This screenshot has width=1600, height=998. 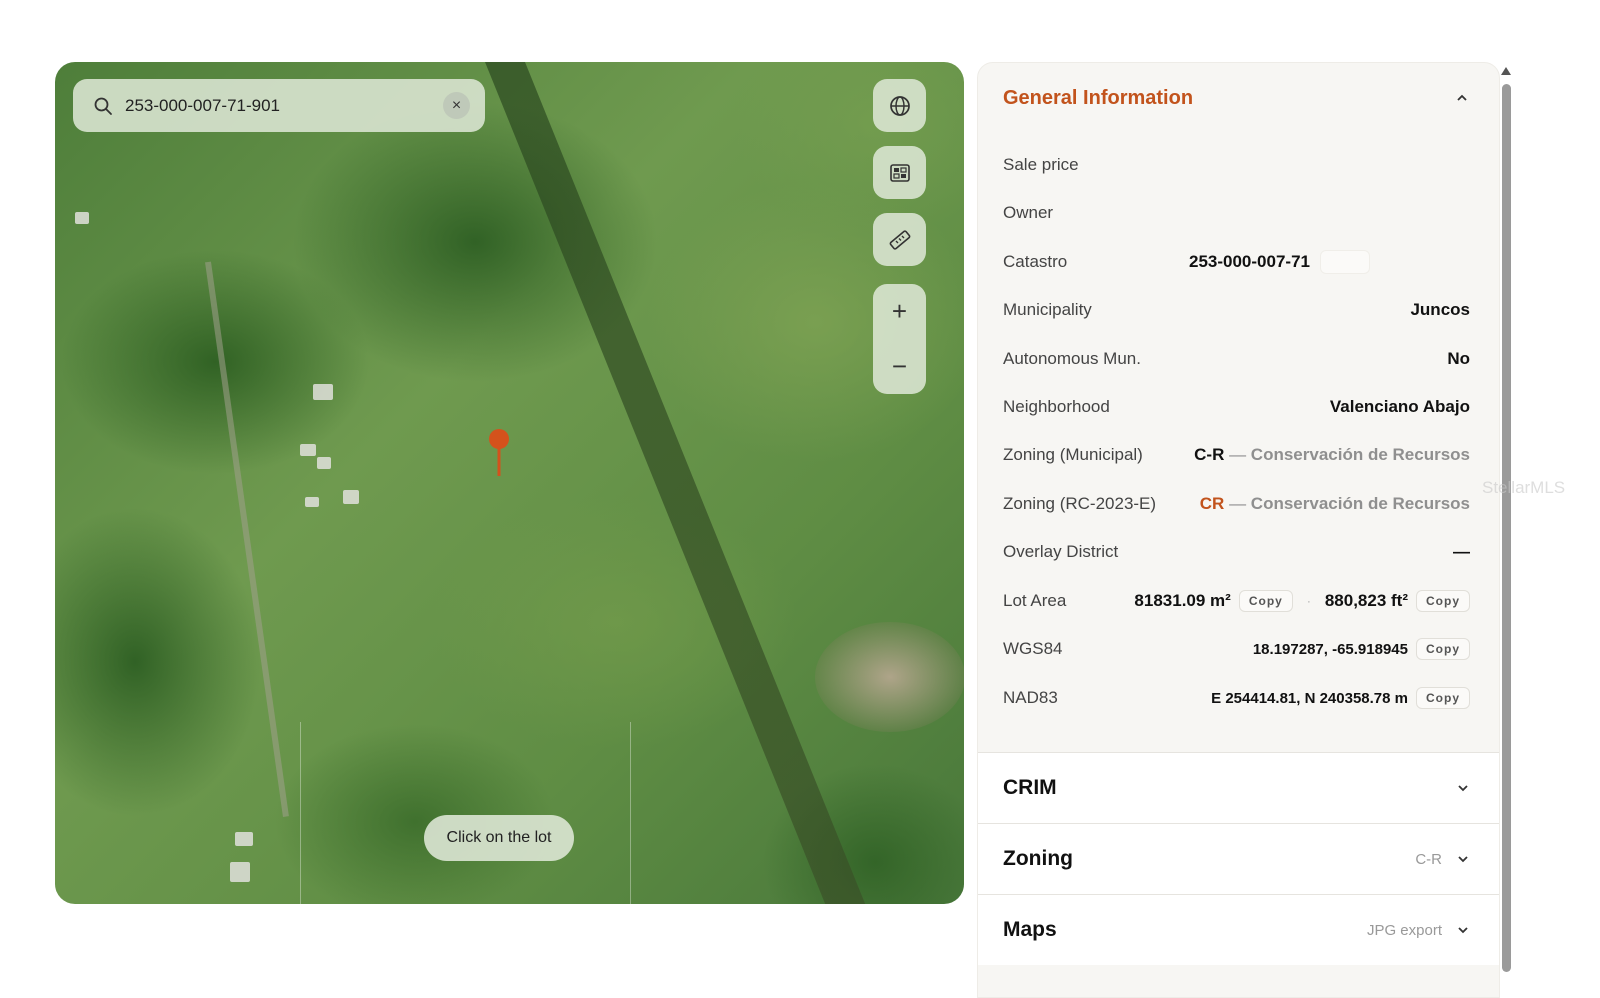 I want to click on neighborhood-row: Neighborhood Valenciano Abajo, so click(x=1236, y=407).